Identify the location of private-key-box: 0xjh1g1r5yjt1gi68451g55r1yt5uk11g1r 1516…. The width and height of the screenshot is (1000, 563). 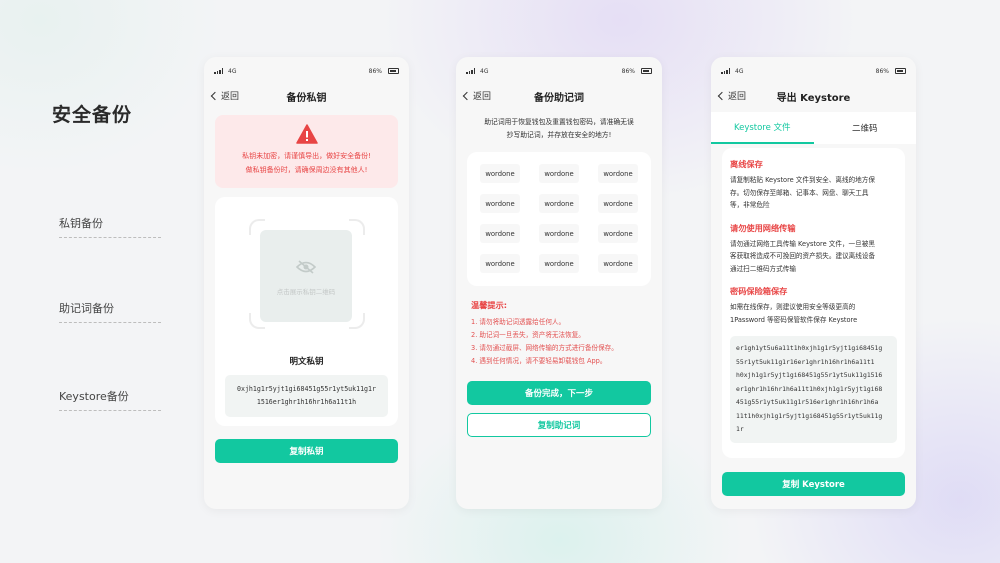
(306, 396).